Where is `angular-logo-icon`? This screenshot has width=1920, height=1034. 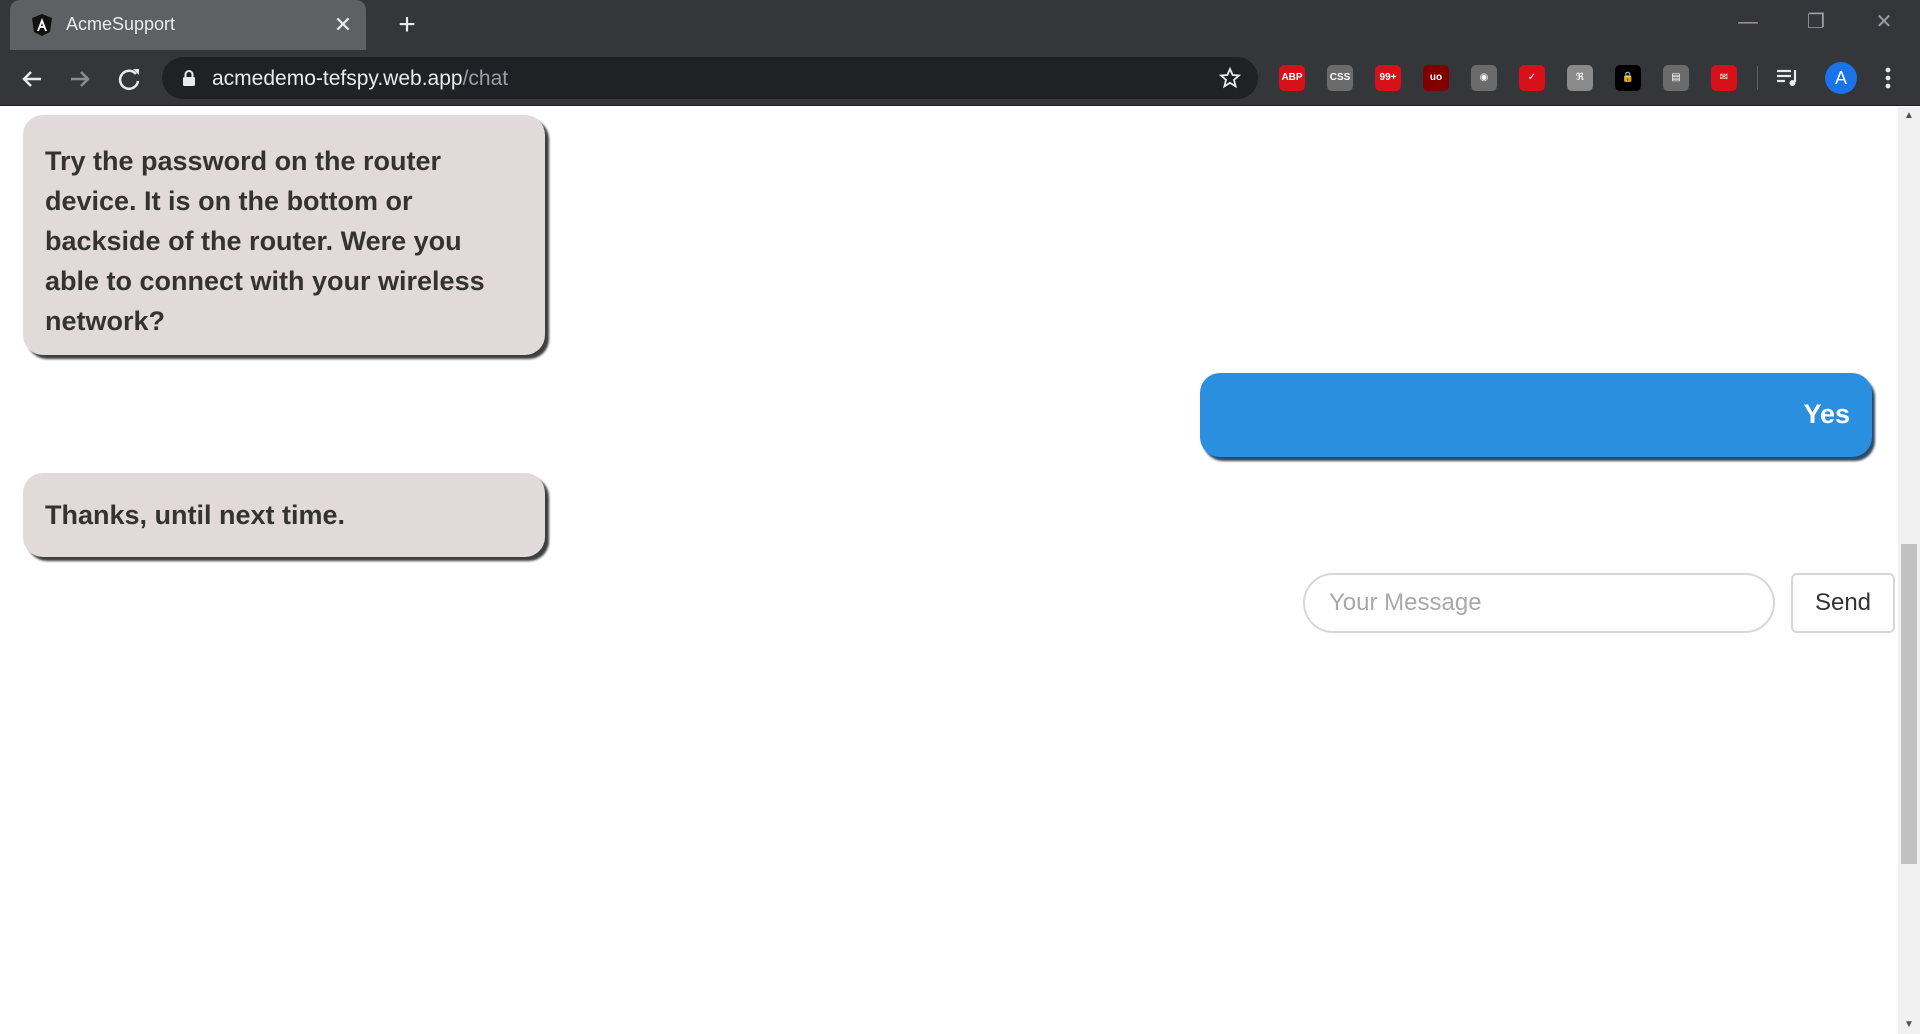
angular-logo-icon is located at coordinates (42, 25).